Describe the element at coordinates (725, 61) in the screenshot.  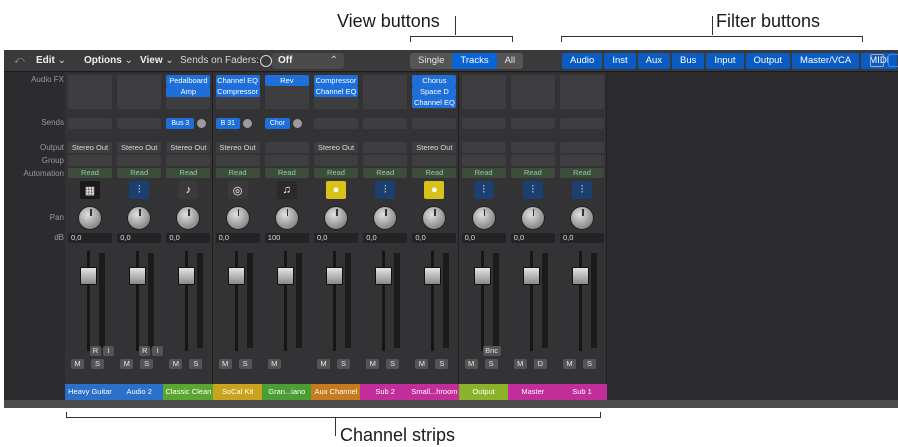
I see `filter-input-button: Input` at that location.